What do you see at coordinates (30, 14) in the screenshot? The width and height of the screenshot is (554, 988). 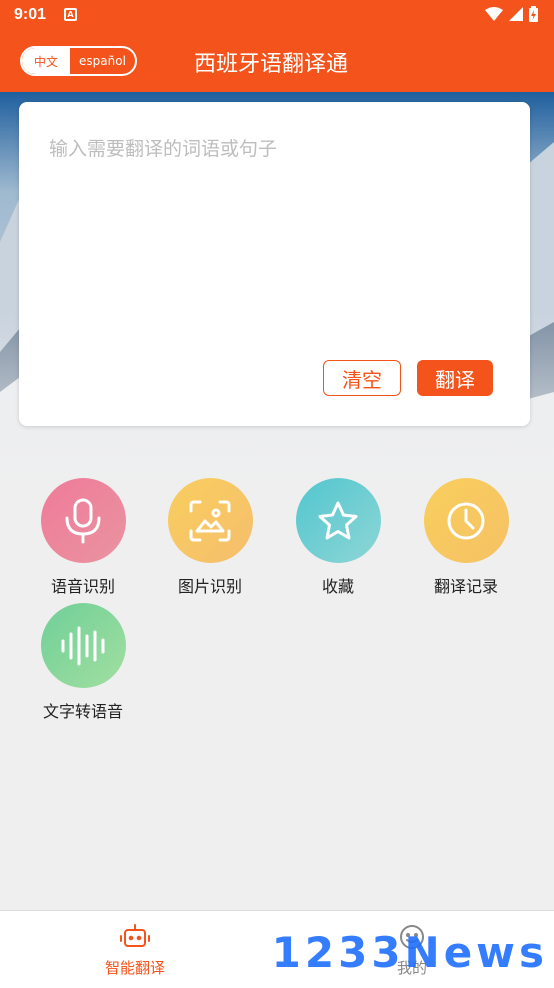 I see `status-time: 9:01` at bounding box center [30, 14].